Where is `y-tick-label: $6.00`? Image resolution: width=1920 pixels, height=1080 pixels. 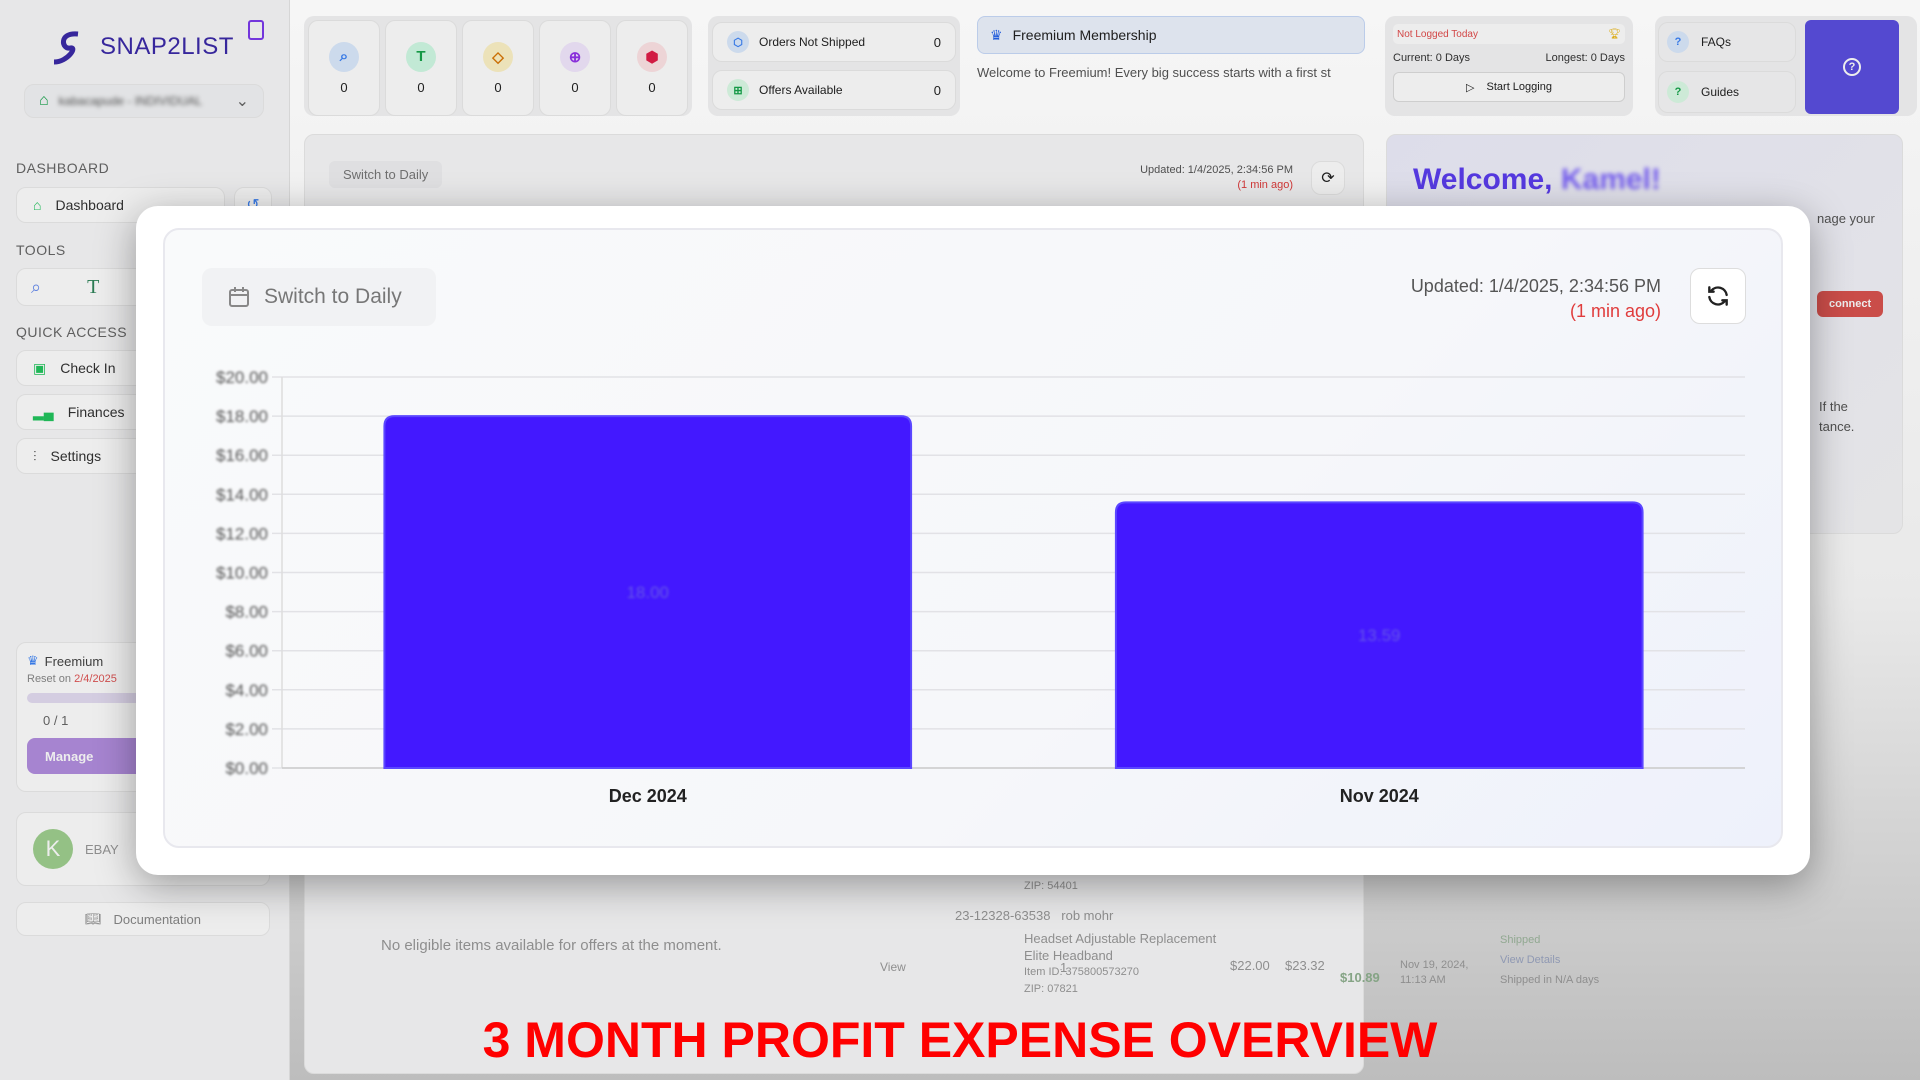
y-tick-label: $6.00 is located at coordinates (246, 651).